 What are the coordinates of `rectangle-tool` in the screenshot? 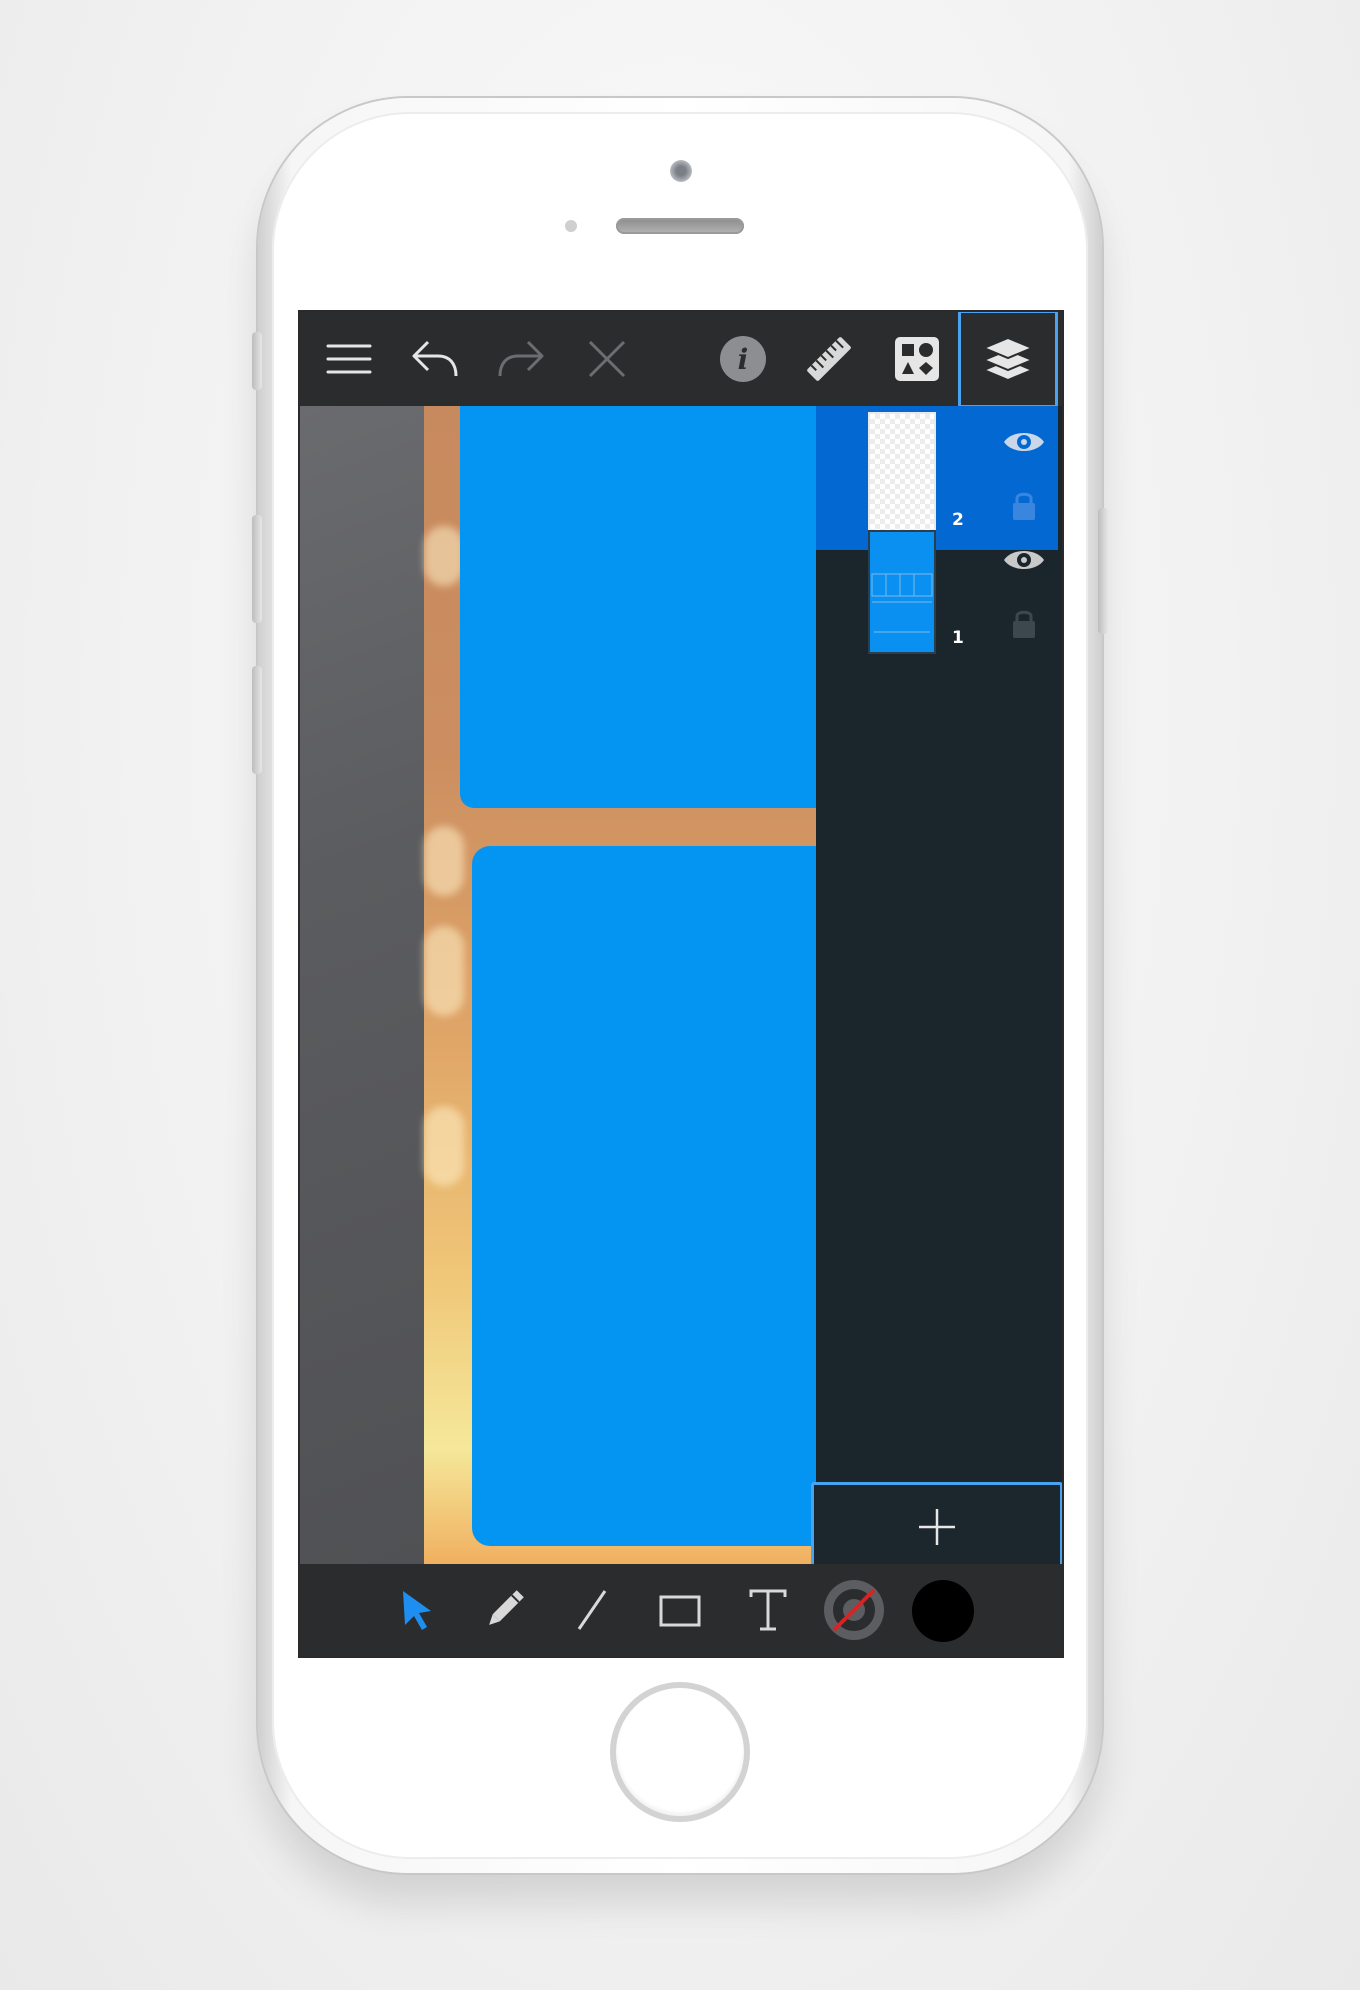 It's located at (680, 1610).